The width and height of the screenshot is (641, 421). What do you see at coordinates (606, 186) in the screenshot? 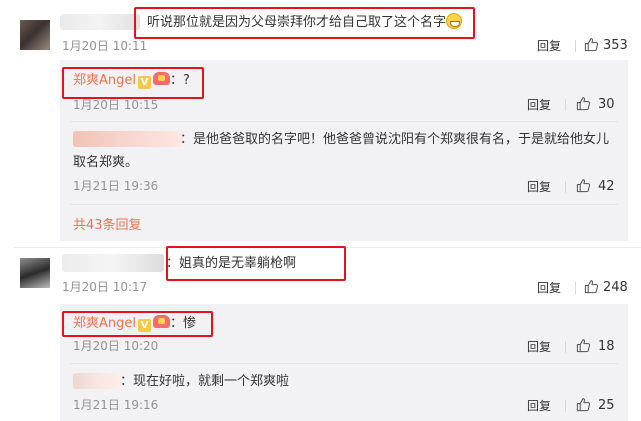
I see `like-count: 42` at bounding box center [606, 186].